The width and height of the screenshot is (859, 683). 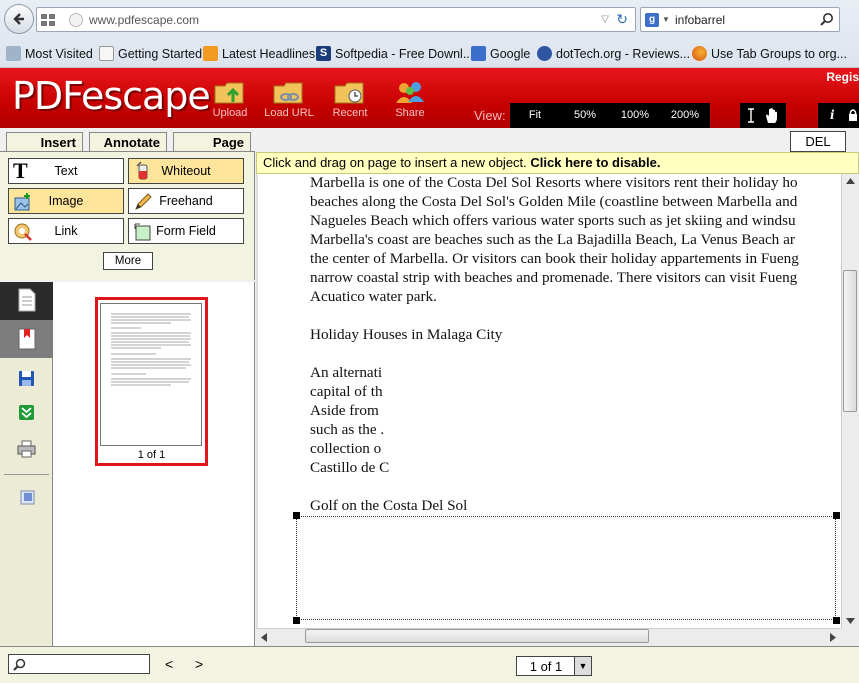 I want to click on scroll-left-icon, so click(x=264, y=637).